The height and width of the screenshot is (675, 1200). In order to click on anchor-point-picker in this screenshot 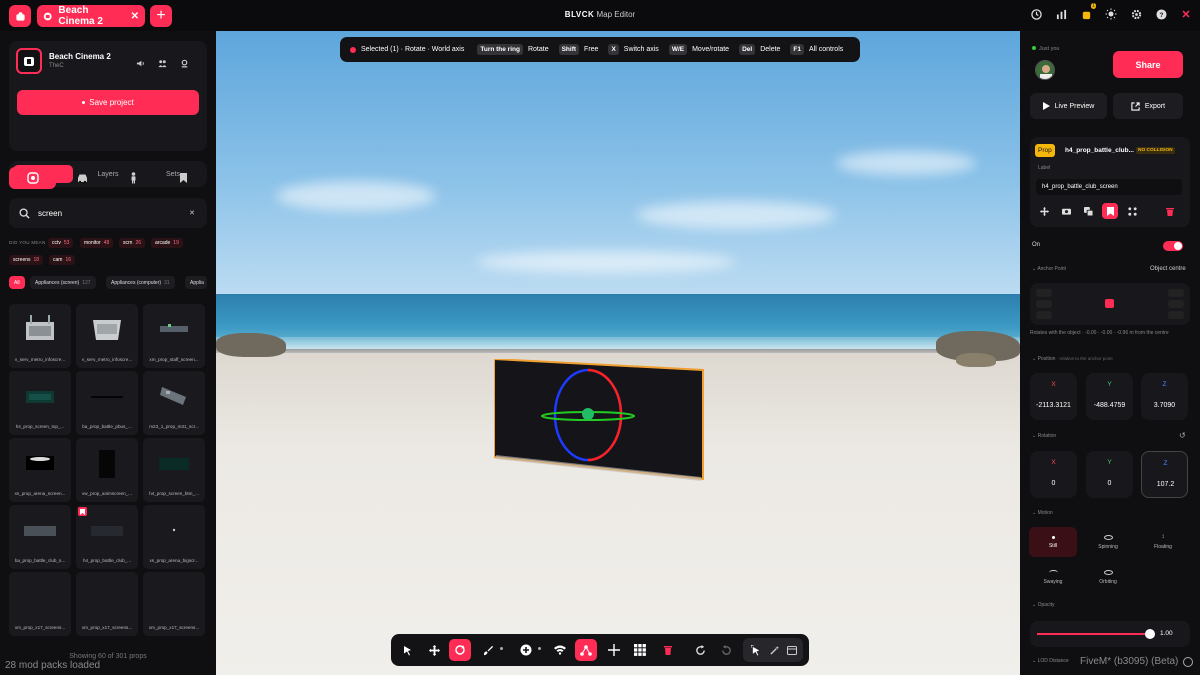, I will do `click(1110, 304)`.